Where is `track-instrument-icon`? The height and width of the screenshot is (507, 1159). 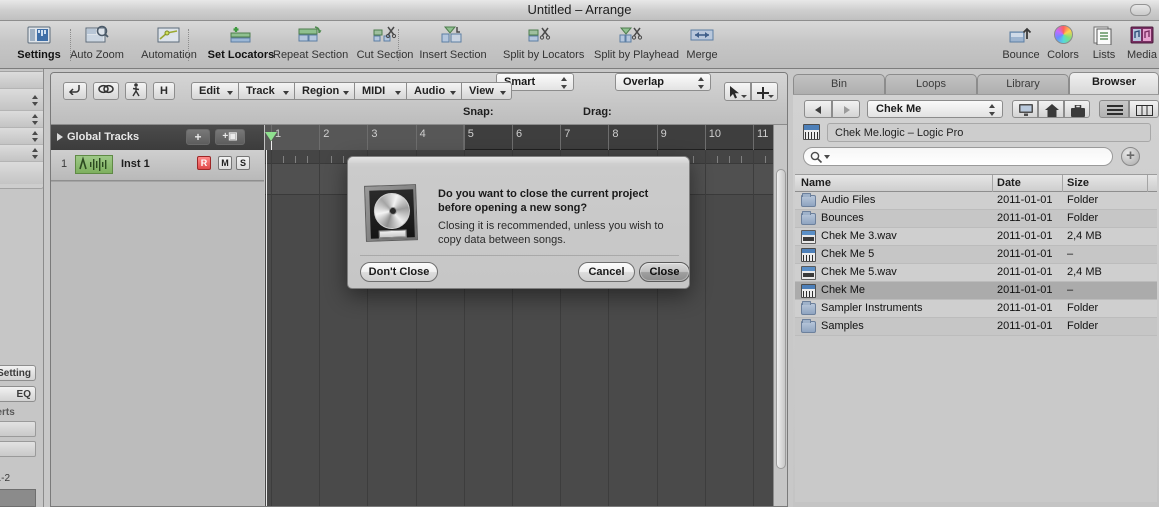 track-instrument-icon is located at coordinates (94, 164).